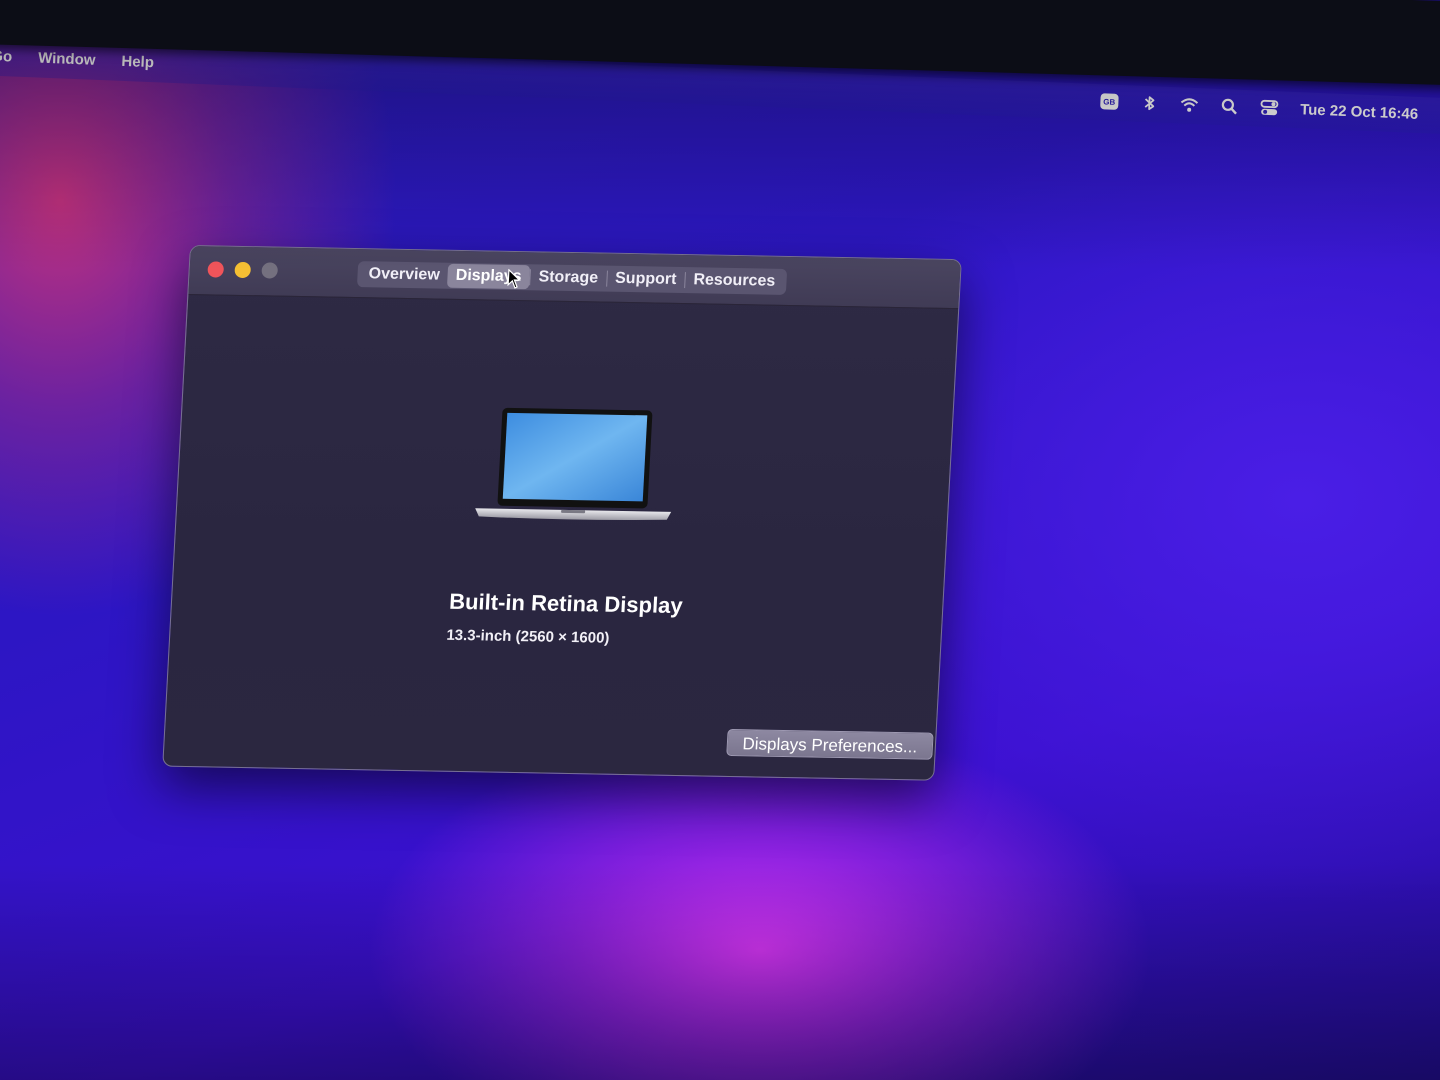 The image size is (1440, 1080). I want to click on tab-support: Support, so click(645, 279).